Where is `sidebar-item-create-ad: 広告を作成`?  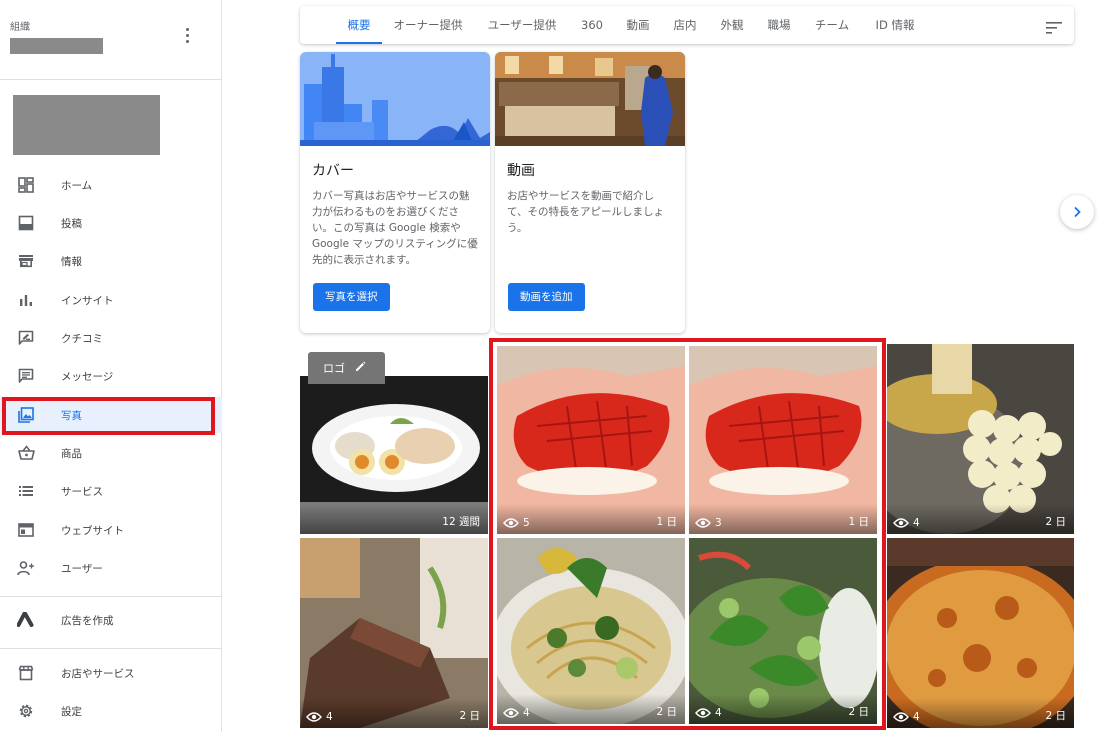 sidebar-item-create-ad: 広告を作成 is located at coordinates (111, 620).